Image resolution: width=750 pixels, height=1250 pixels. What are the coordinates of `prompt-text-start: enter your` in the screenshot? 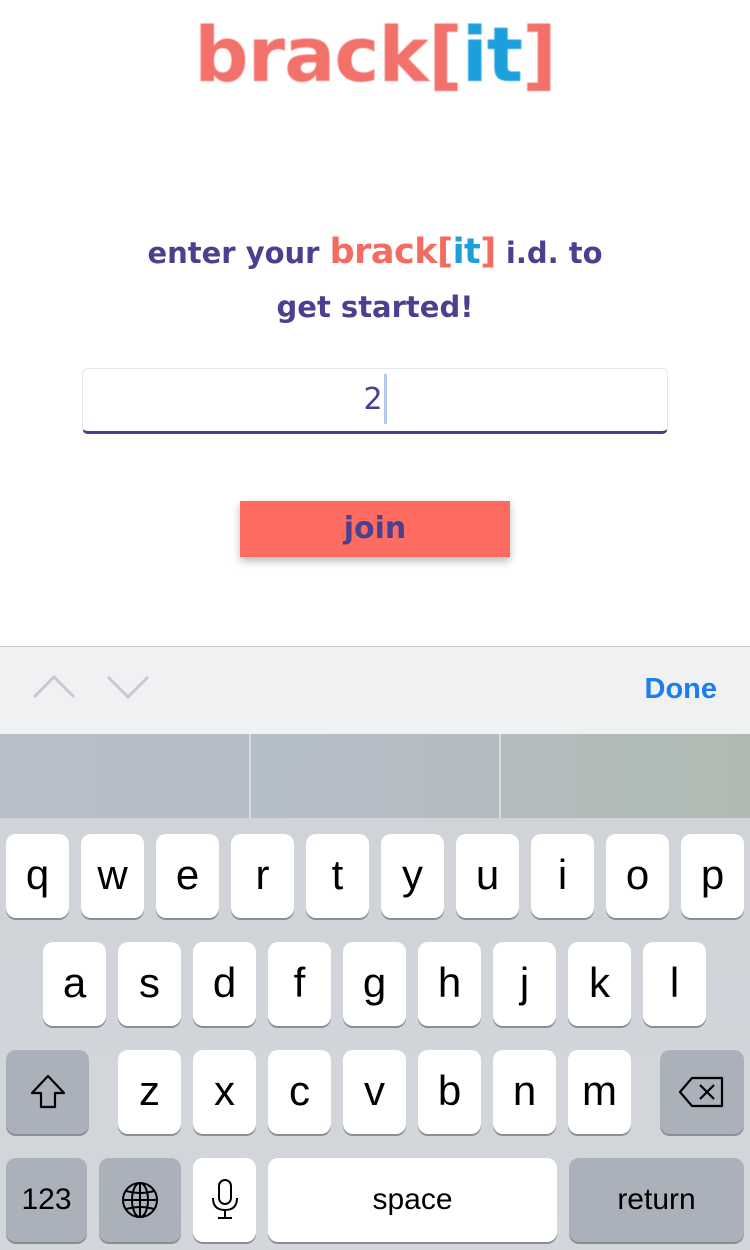 It's located at (233, 253).